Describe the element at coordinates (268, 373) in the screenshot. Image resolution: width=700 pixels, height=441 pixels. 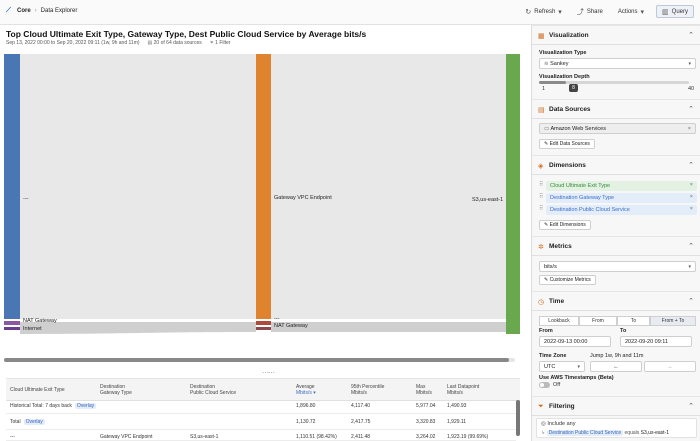
I see `resize-handle-icon: ⋯⋯` at that location.